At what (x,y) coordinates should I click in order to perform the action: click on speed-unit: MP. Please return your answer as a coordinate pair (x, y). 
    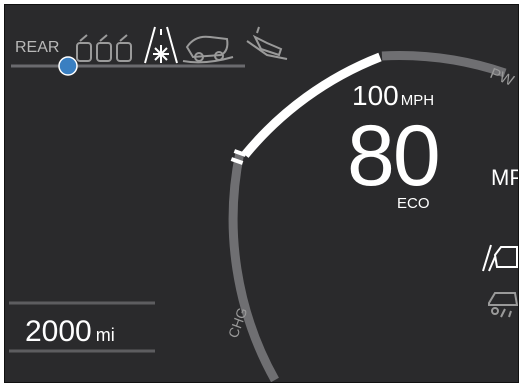
    Looking at the image, I should click on (504, 177).